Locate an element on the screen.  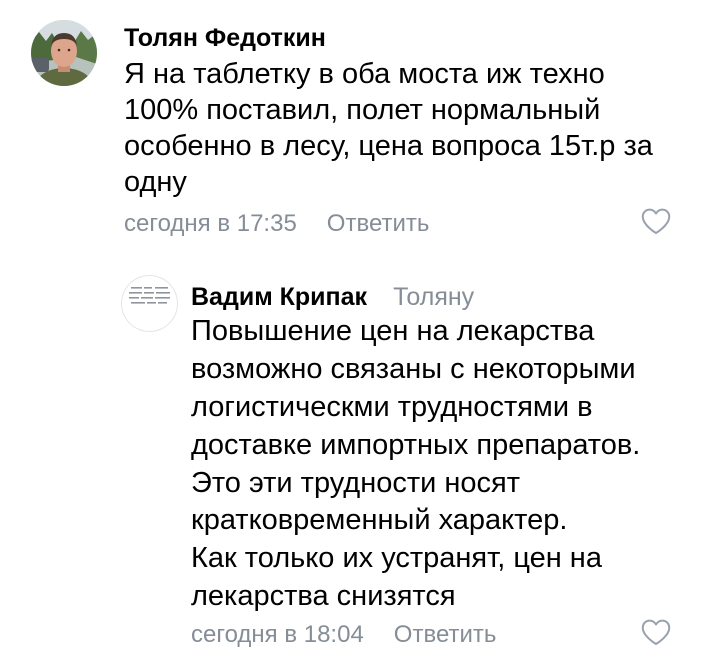
reply-text-line: доставке импортных препаратов. is located at coordinates (416, 444).